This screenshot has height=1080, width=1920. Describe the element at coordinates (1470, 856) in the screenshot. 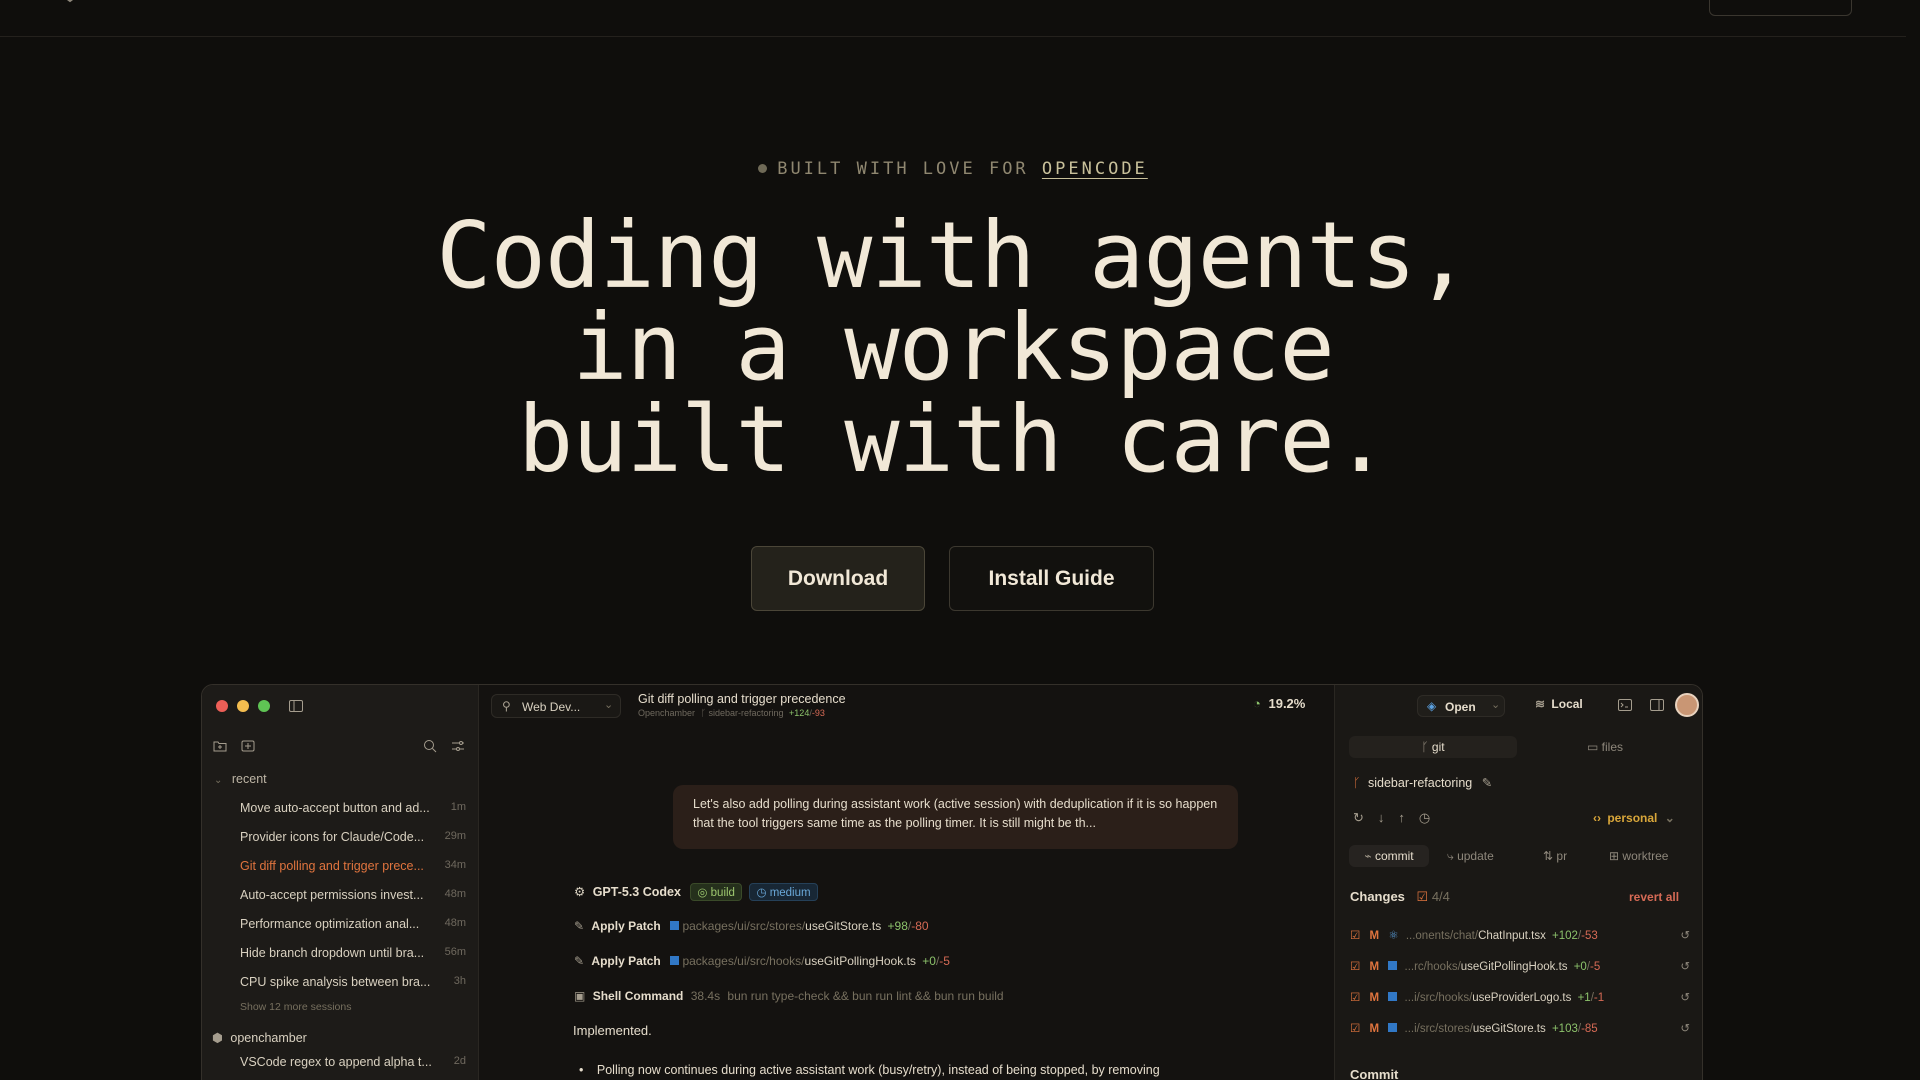

I see `update-mode-tab: ⤷ update` at that location.